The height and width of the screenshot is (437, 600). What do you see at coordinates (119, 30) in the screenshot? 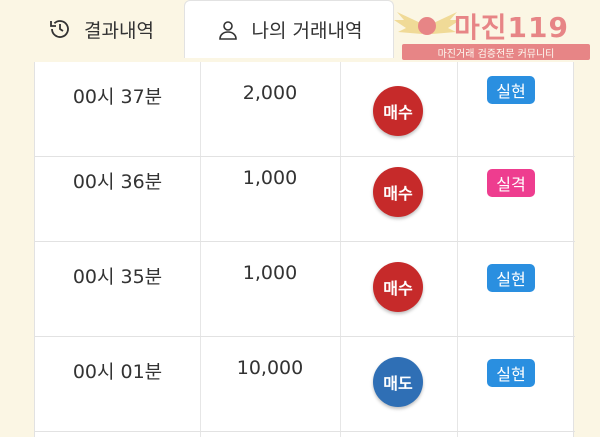
I see `tab-results-label: 결과내역` at bounding box center [119, 30].